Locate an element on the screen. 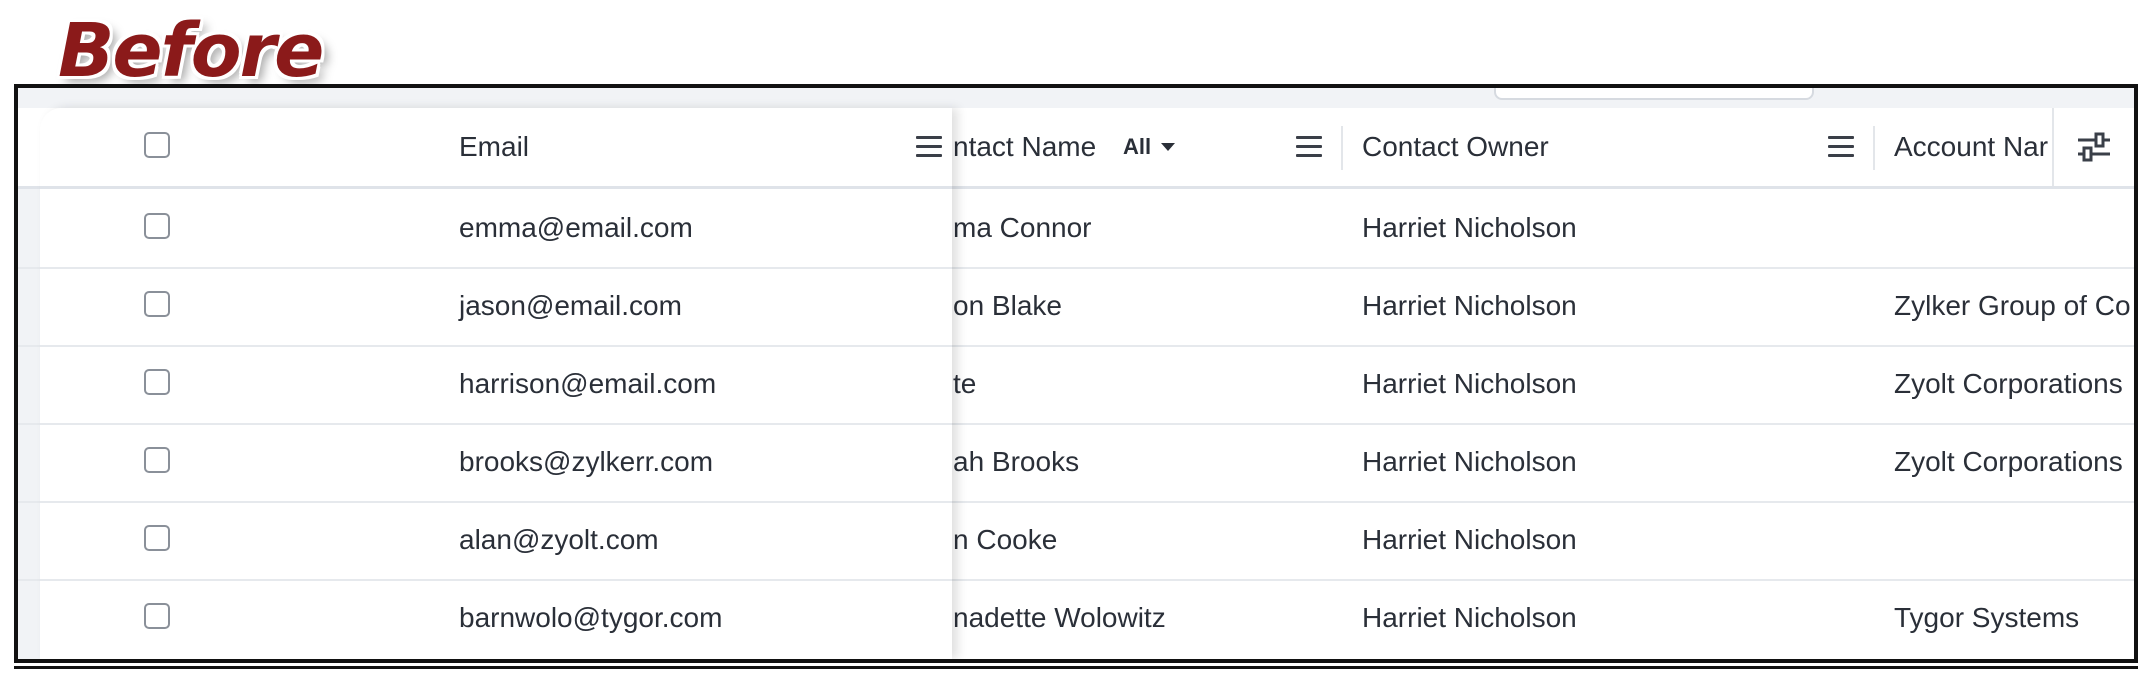 This screenshot has height=682, width=2146. column-header-contact-name: ntact Name is located at coordinates (1024, 147).